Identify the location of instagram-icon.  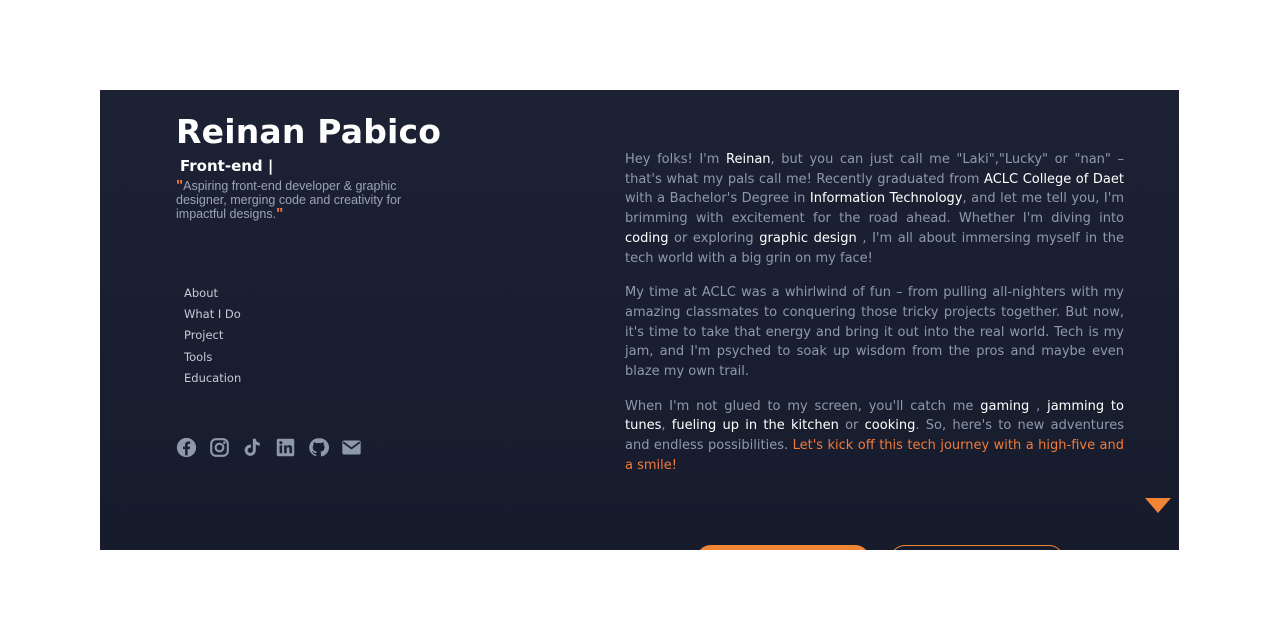
(219, 447).